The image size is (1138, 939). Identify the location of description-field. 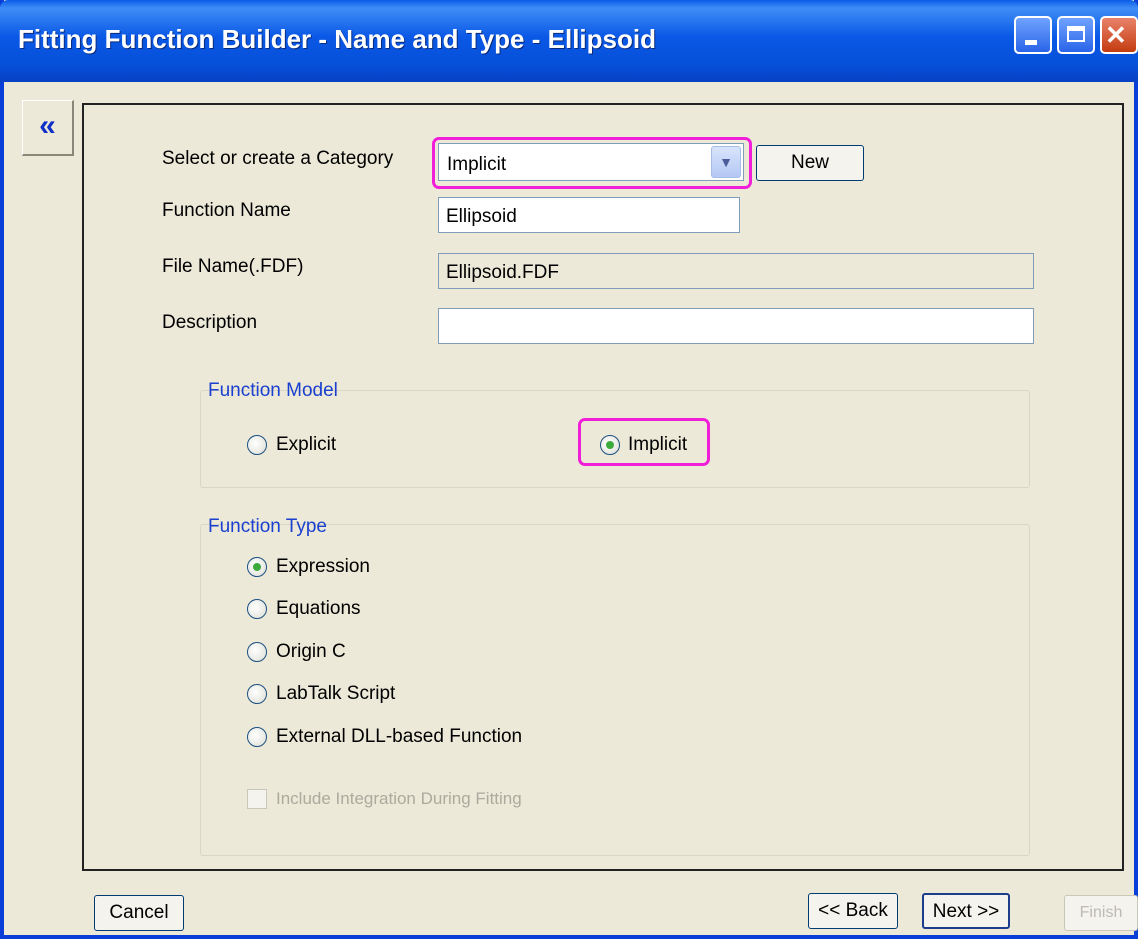
(736, 326).